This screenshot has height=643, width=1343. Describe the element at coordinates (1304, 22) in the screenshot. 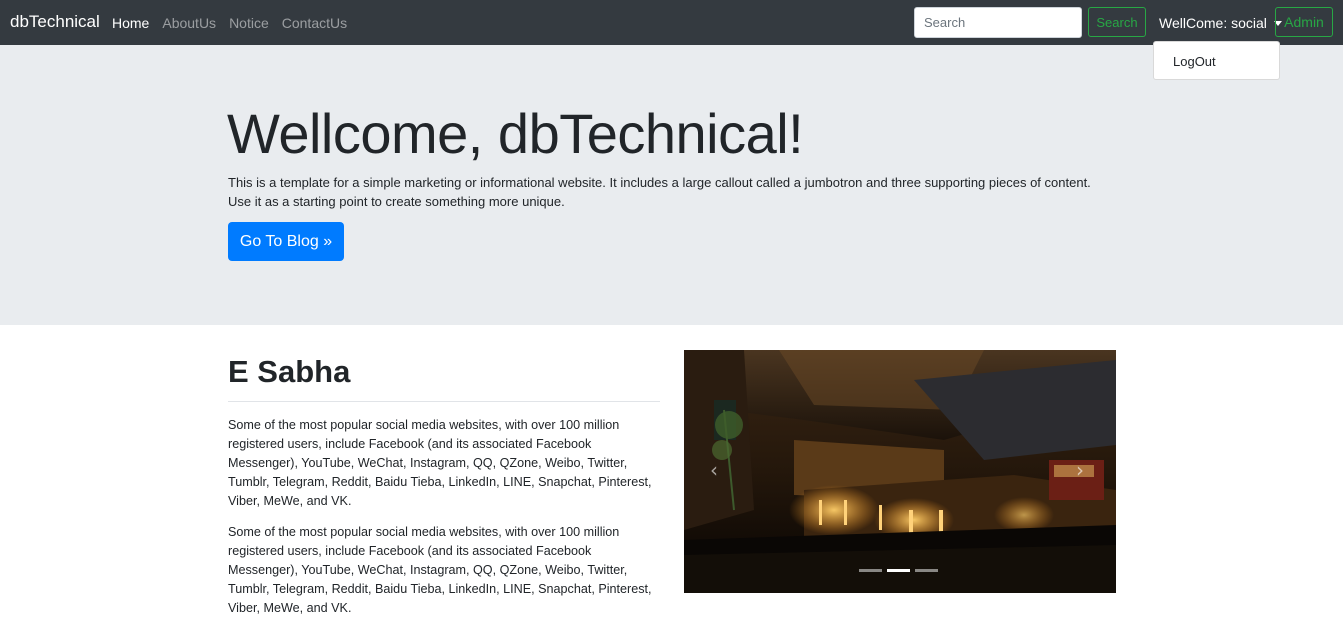

I see `admin-button: Admin` at that location.